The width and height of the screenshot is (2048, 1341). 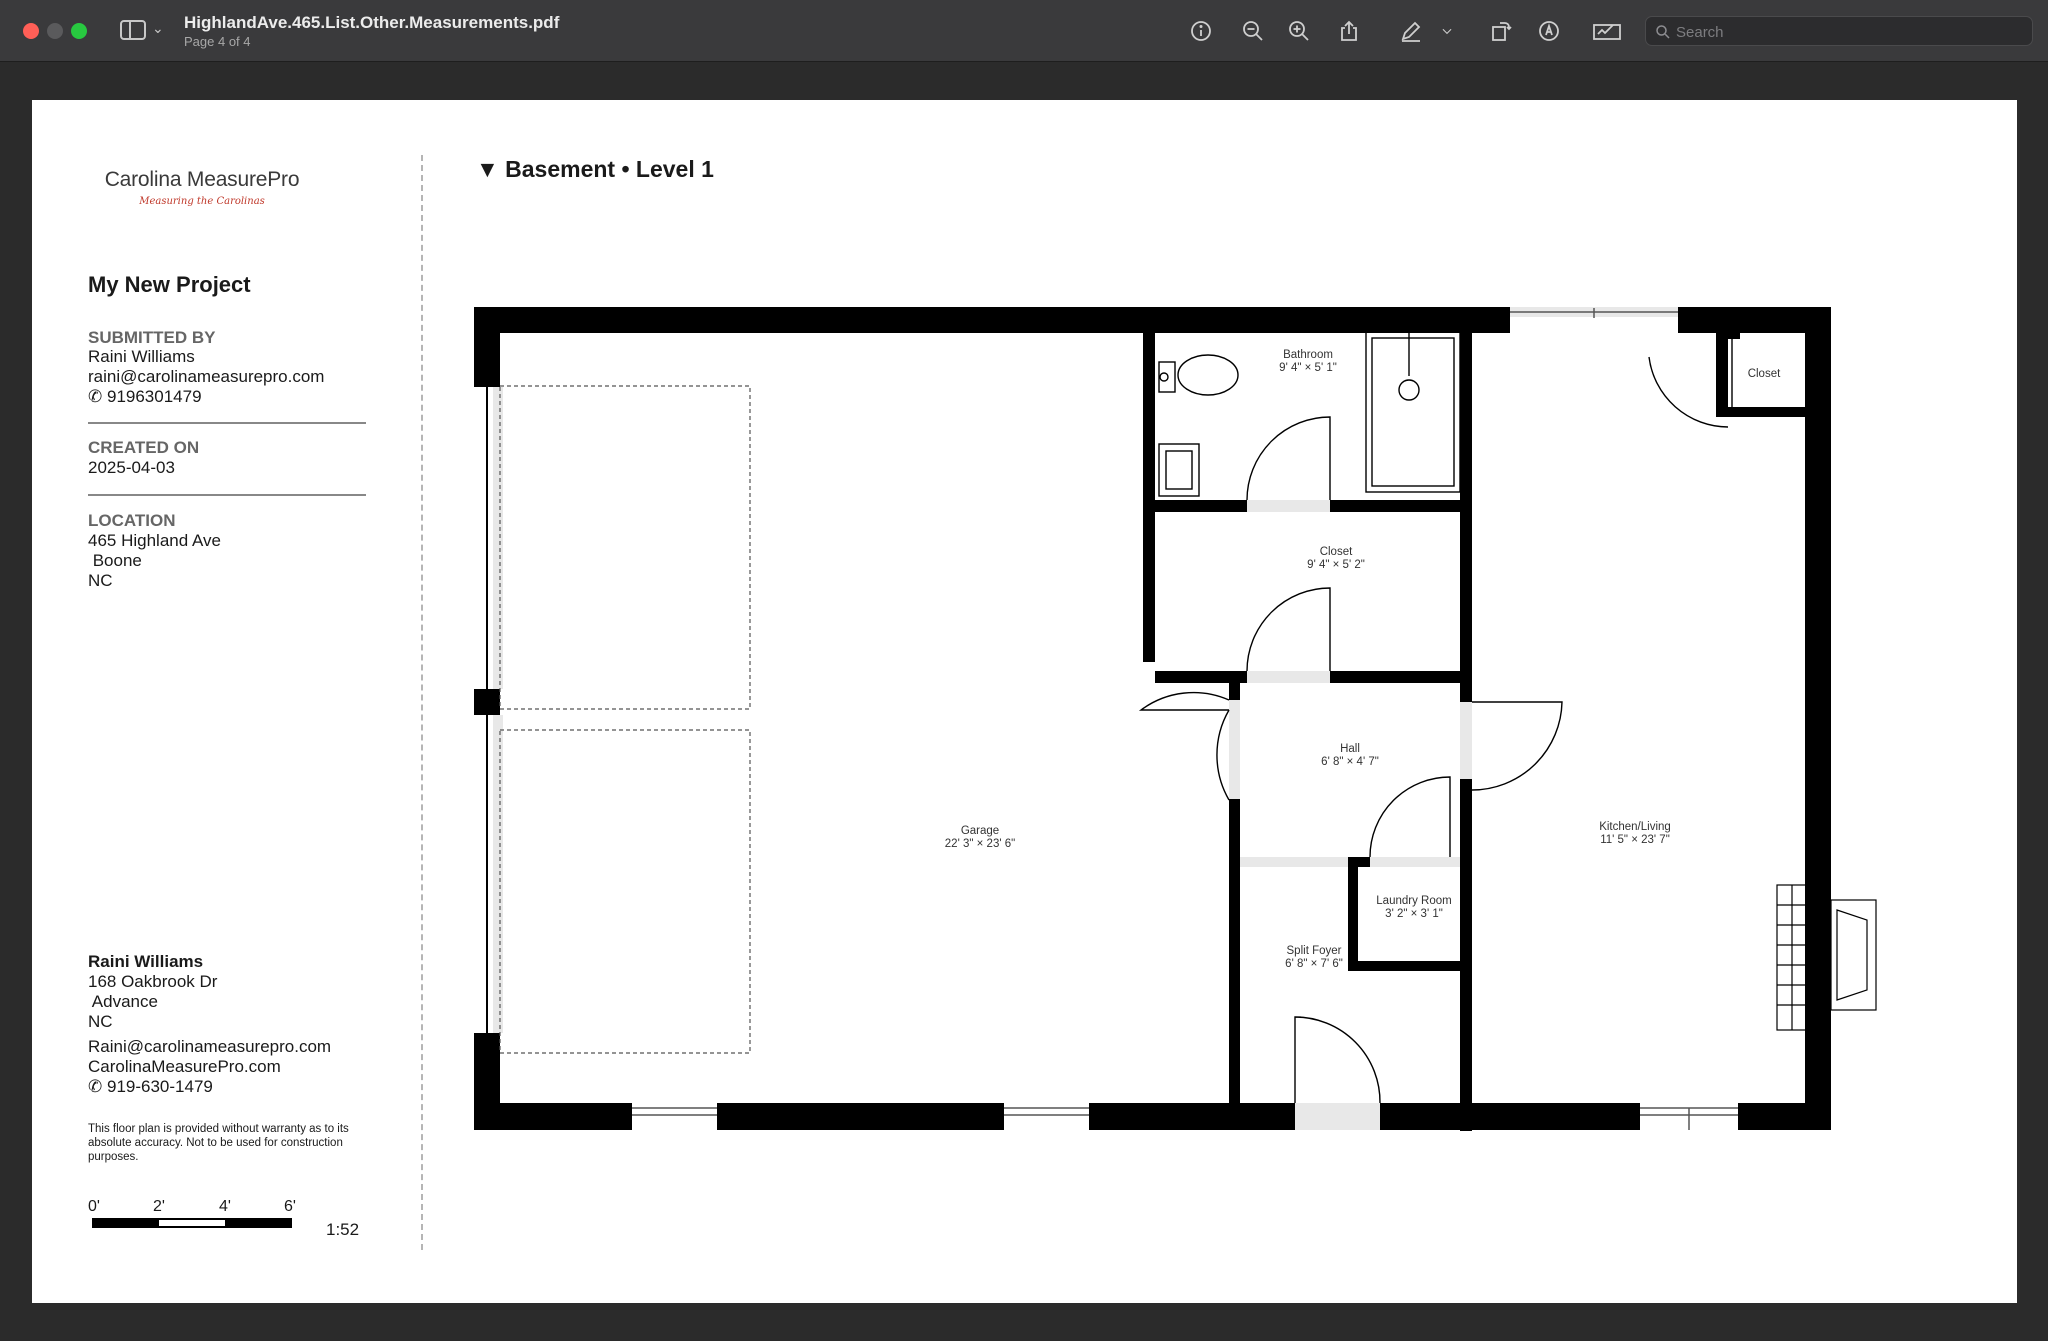 I want to click on room-name-bathroom: Bathroom, so click(x=1308, y=355).